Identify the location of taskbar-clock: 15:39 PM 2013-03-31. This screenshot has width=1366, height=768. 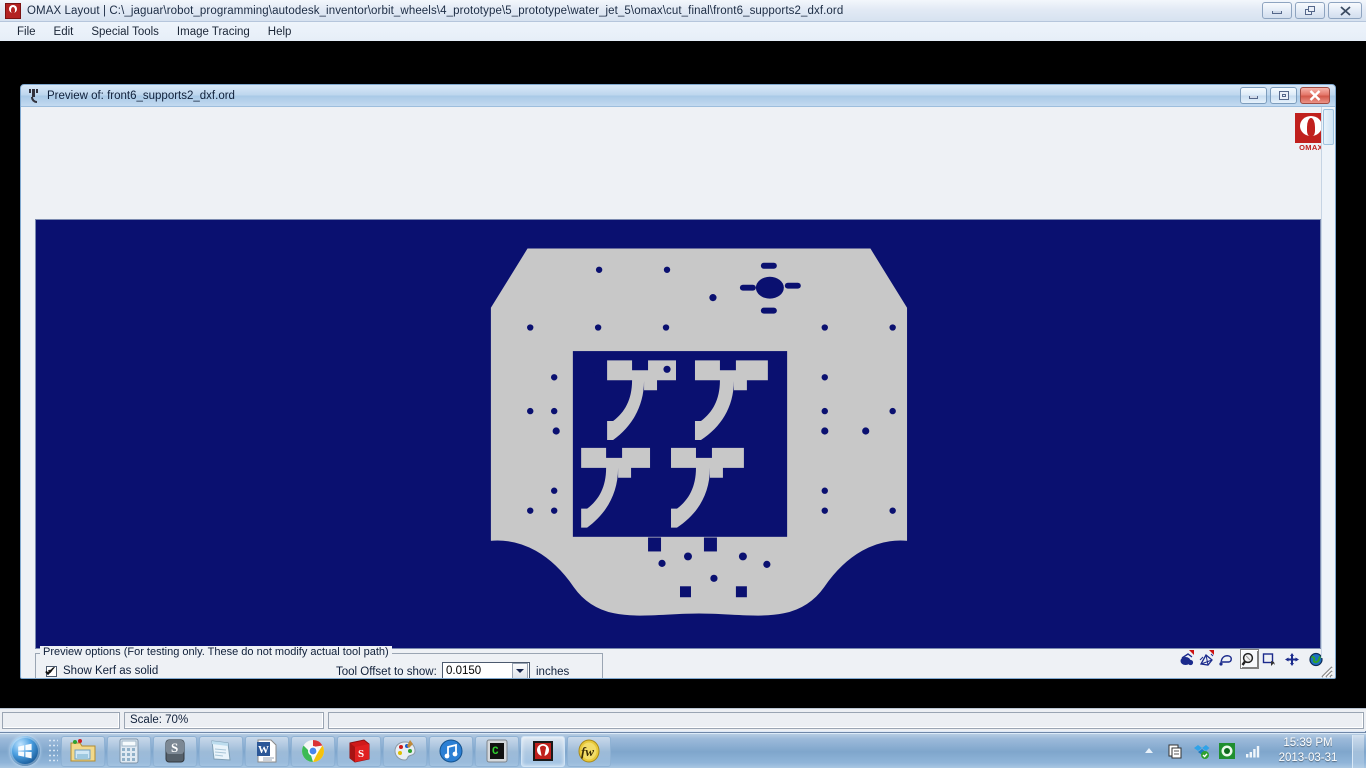
(1308, 751).